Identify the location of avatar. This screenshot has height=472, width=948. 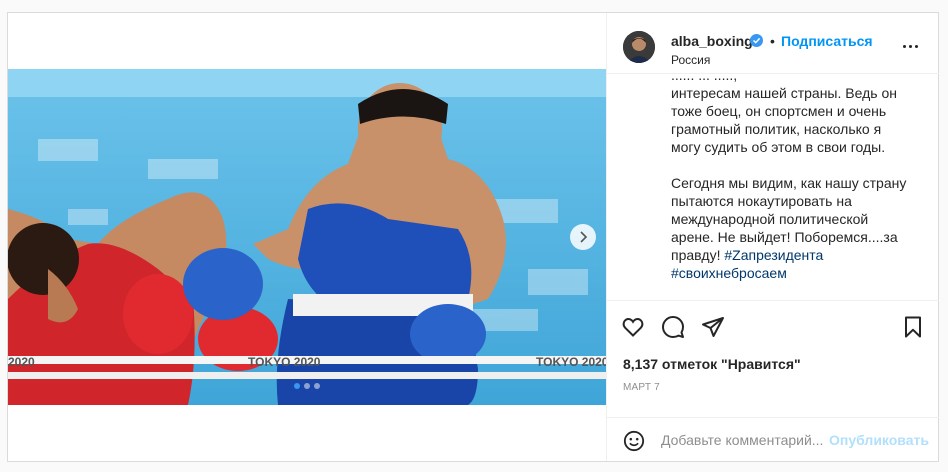
(639, 47).